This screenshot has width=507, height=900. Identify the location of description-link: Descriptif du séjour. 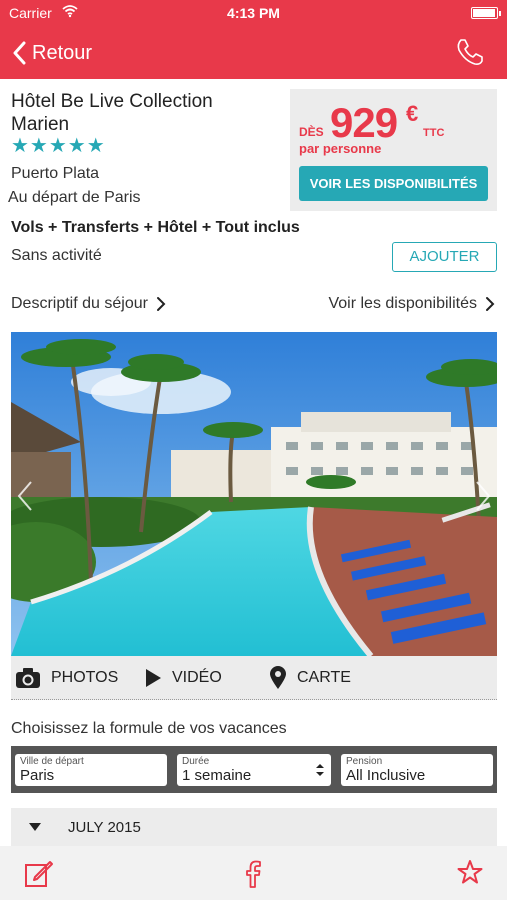
(88, 304).